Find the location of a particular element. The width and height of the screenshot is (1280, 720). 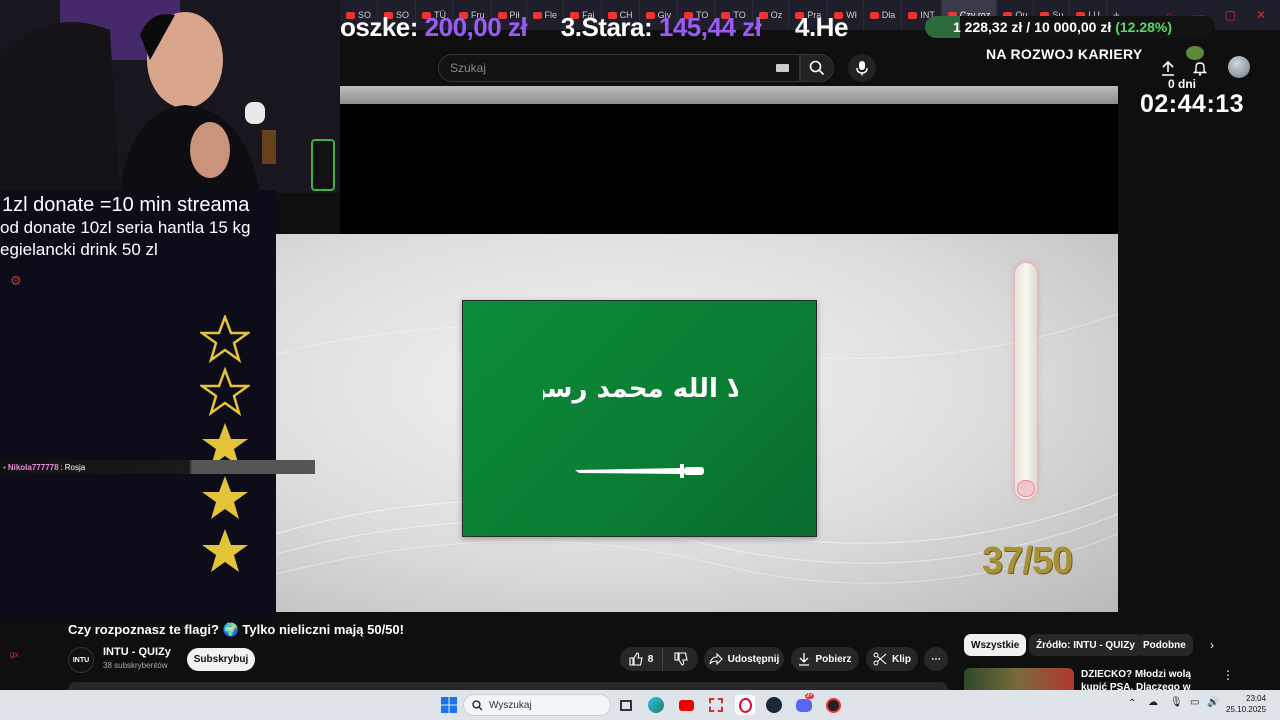

dislike-button is located at coordinates (680, 659).